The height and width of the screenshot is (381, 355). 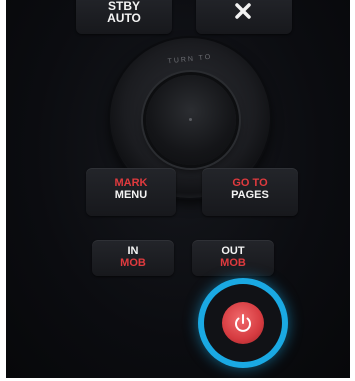 I want to click on standby-auto-button: STBY AUTO, so click(x=124, y=17).